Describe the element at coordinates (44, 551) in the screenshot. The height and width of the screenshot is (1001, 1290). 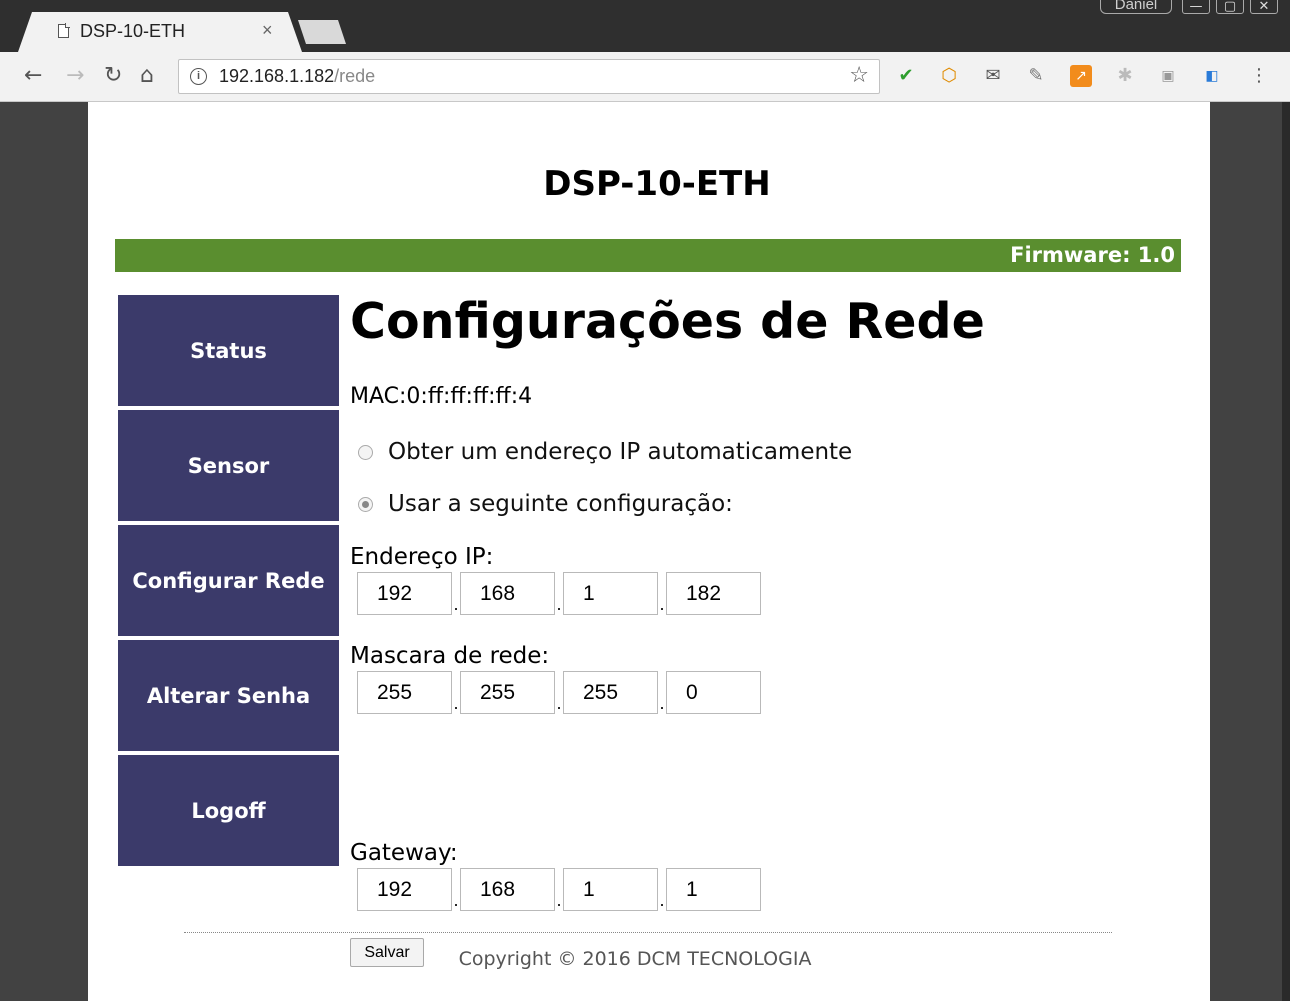
I see `page-margin-left` at that location.